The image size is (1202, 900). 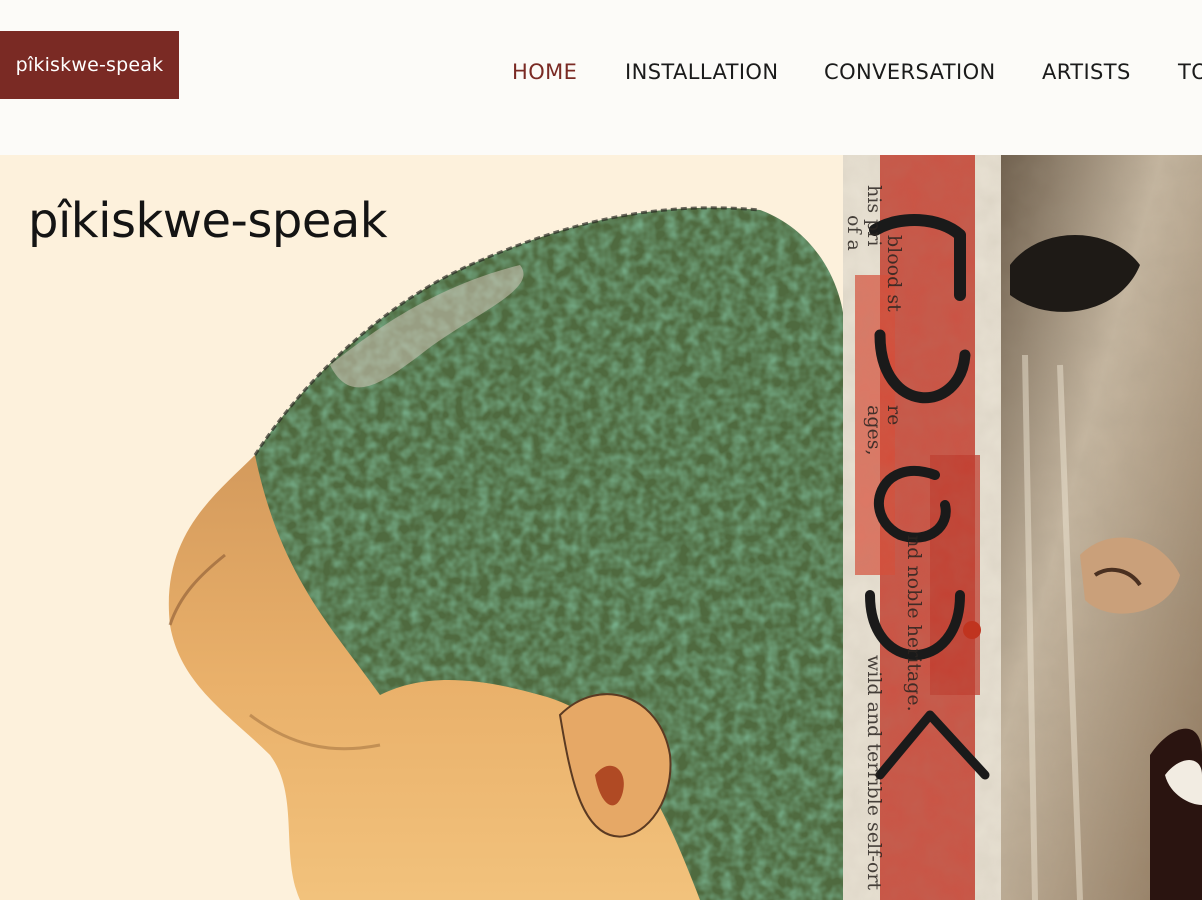 I want to click on svg-text: re, so click(x=894, y=415).